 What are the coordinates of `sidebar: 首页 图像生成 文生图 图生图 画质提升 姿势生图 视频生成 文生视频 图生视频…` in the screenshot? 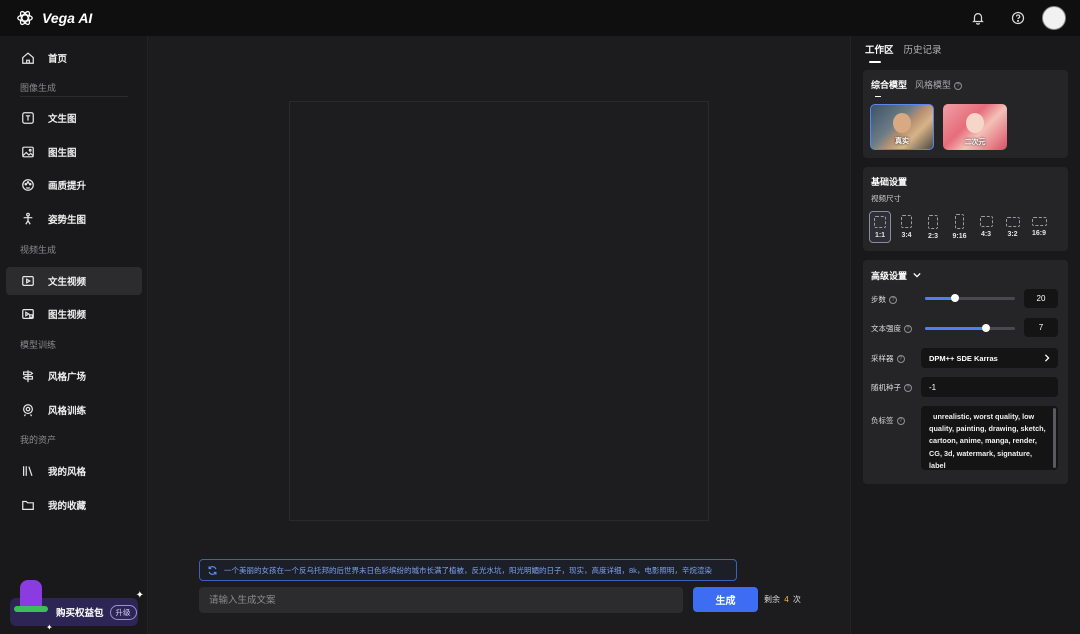 It's located at (74, 335).